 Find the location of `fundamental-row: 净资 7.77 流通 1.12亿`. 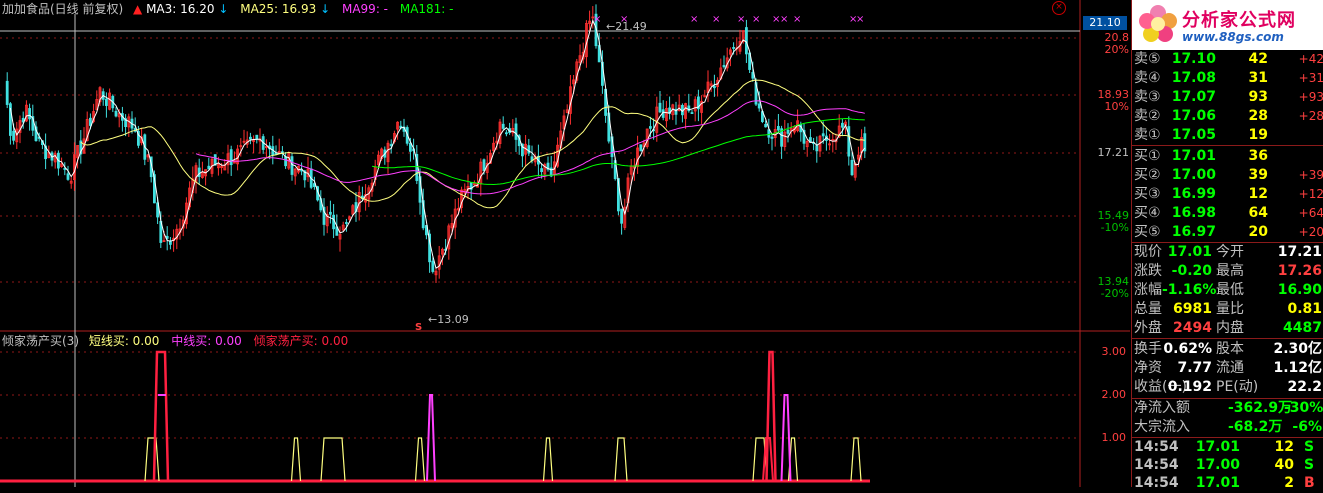

fundamental-row: 净资 7.77 流通 1.12亿 is located at coordinates (1227, 368).